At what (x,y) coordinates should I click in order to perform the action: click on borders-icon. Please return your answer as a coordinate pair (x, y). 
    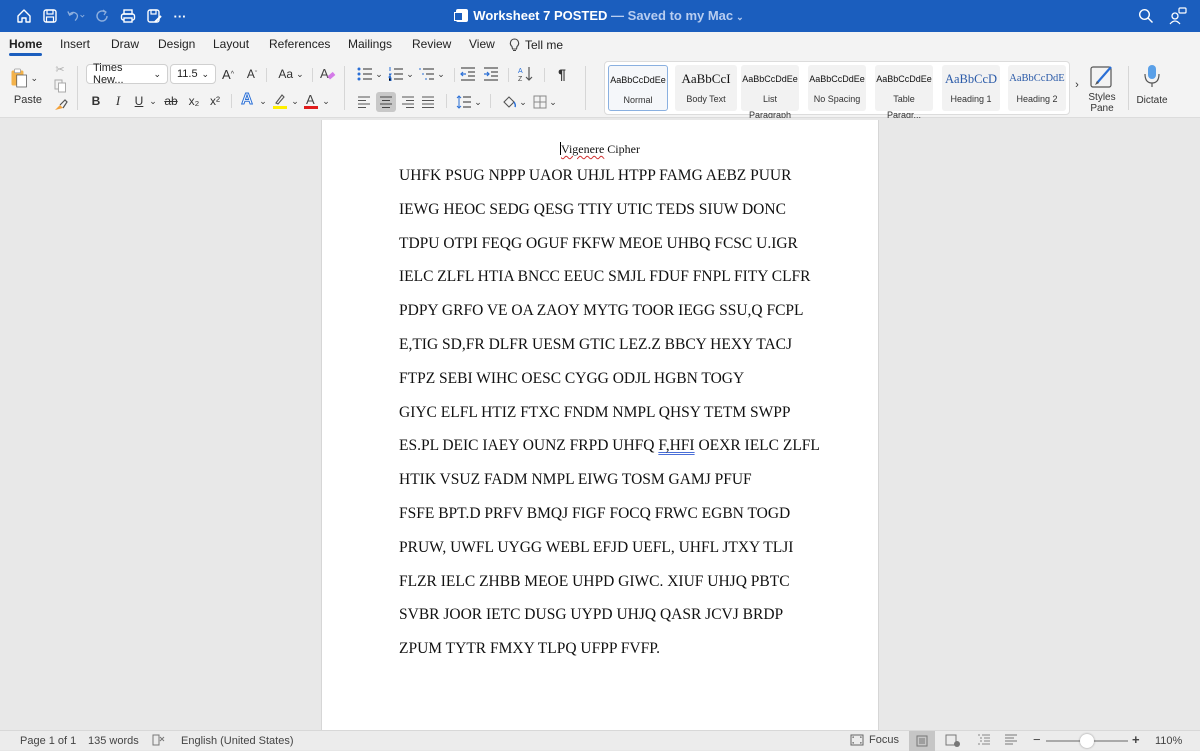
    Looking at the image, I should click on (540, 102).